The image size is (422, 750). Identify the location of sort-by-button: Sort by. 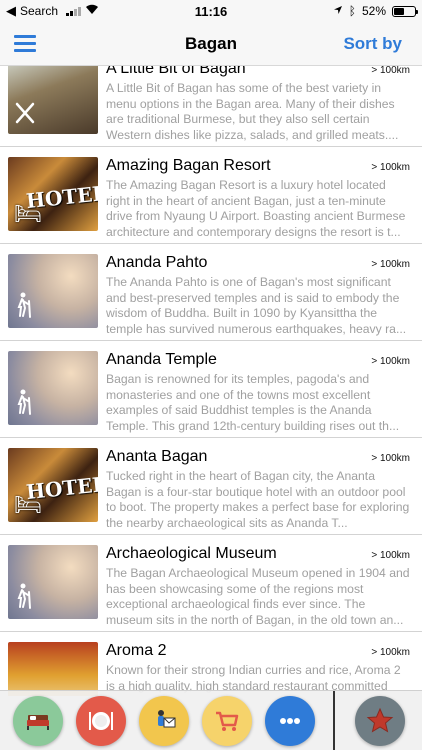
(377, 44).